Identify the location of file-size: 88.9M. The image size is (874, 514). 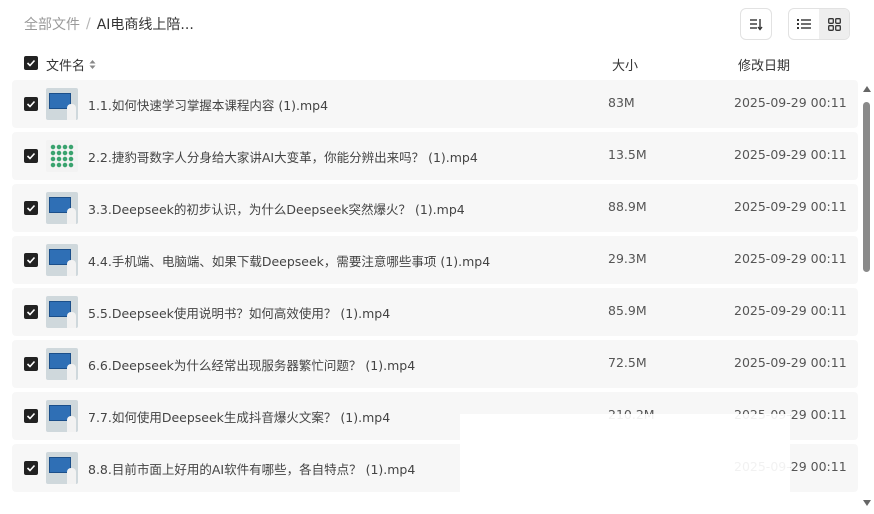
(627, 206).